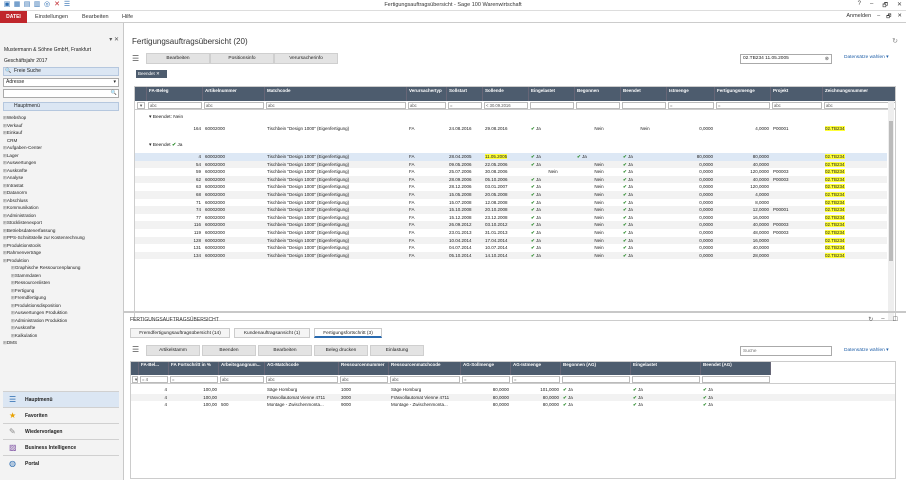  I want to click on pin-icon: ▾ ✕, so click(114, 39).